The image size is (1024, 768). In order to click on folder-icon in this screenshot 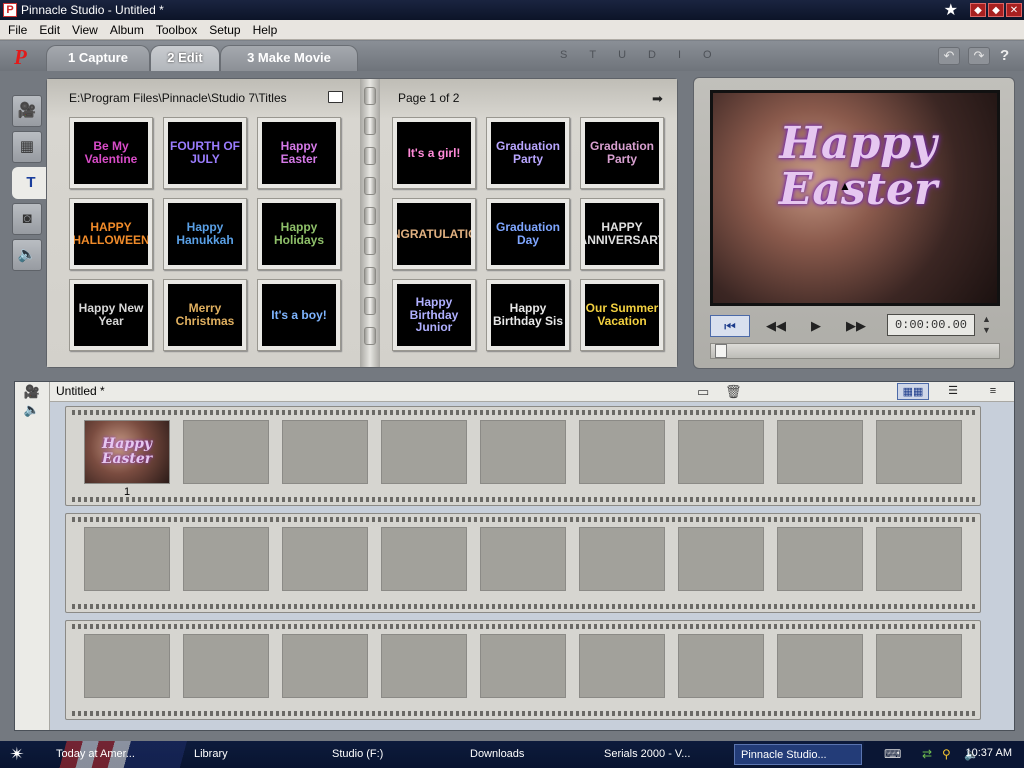, I will do `click(335, 97)`.